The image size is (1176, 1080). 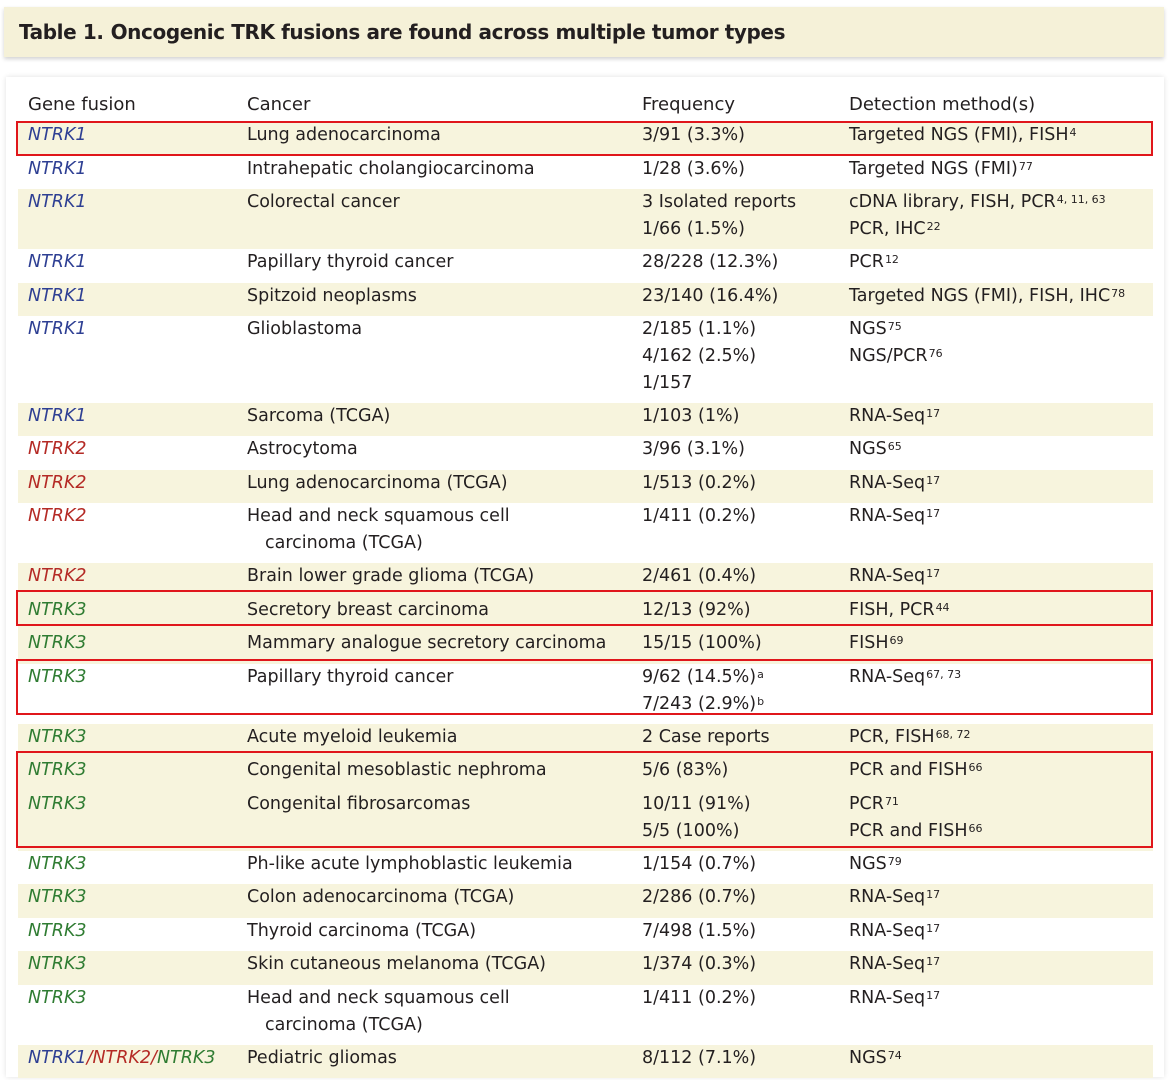 I want to click on reference-superscript: 12, so click(x=891, y=259).